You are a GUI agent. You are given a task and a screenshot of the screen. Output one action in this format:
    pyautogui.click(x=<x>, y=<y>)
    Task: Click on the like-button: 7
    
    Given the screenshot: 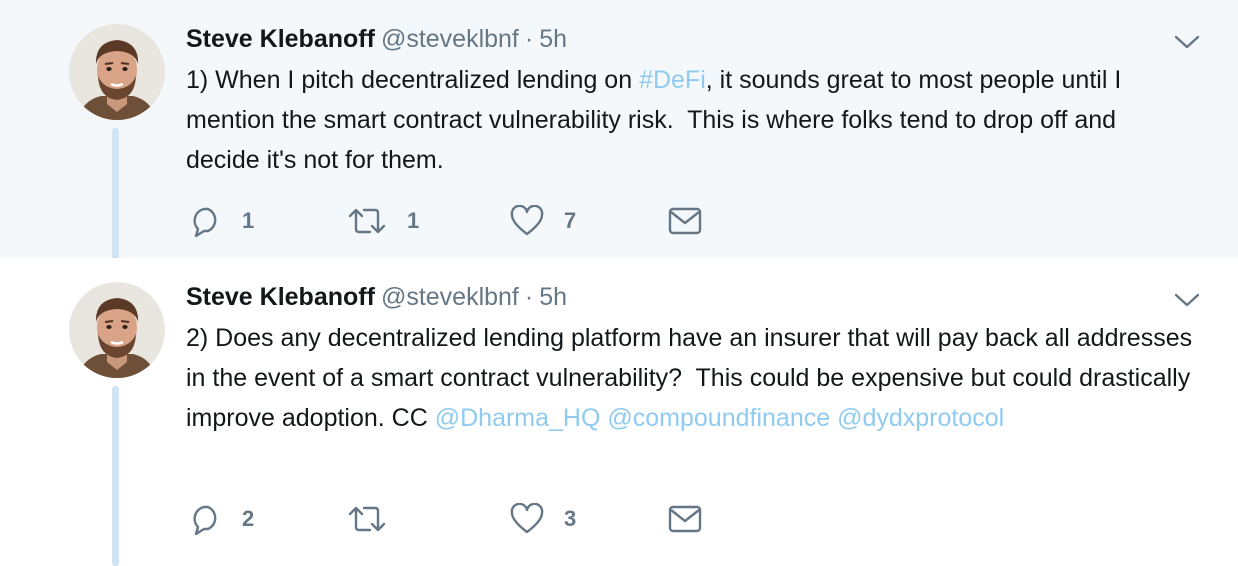 What is the action you would take?
    pyautogui.click(x=543, y=221)
    